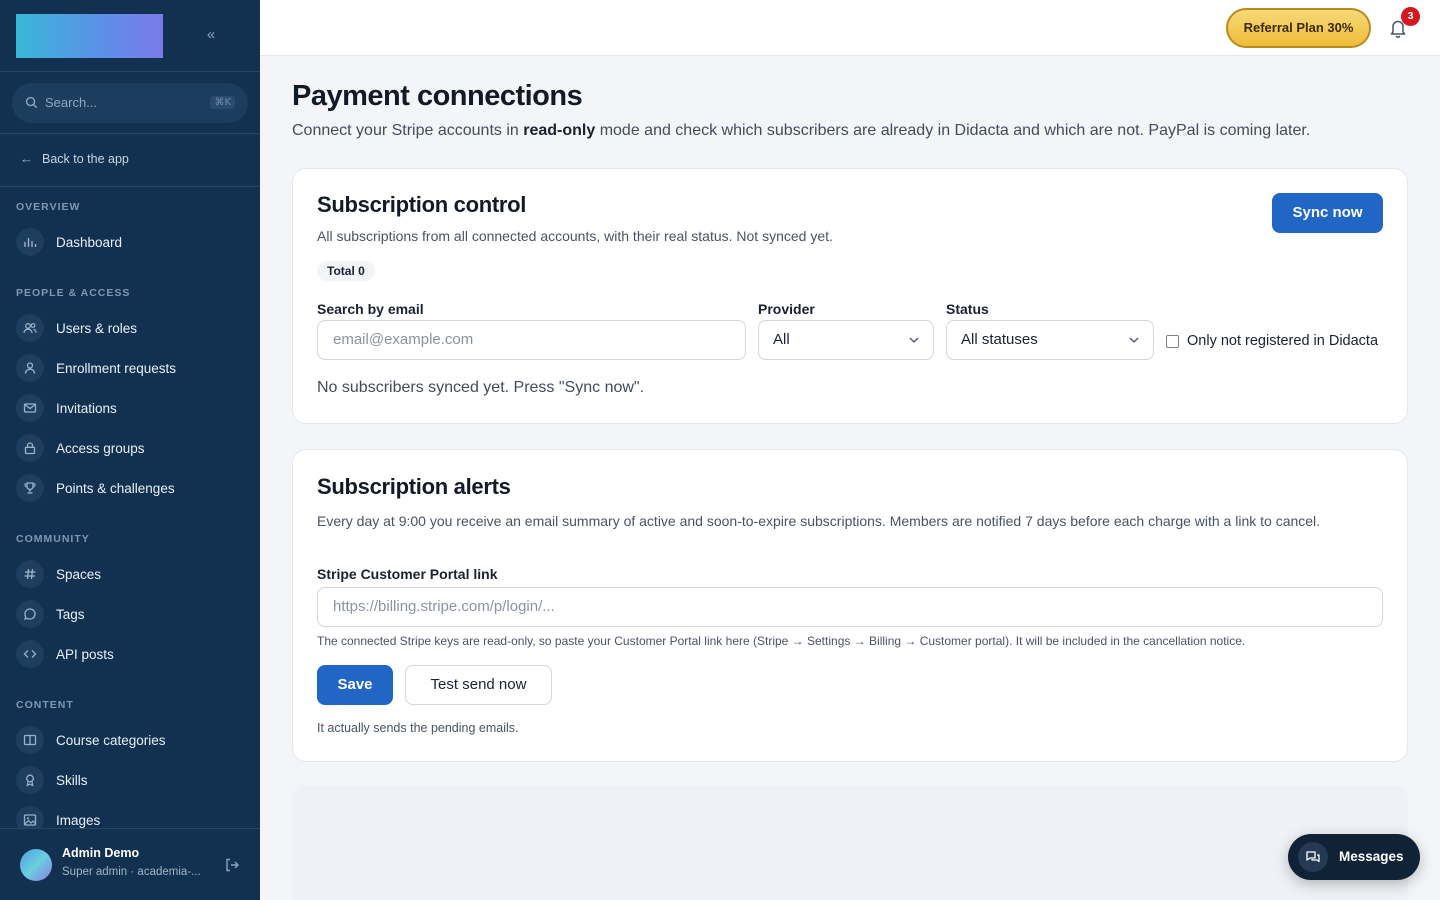 This screenshot has width=1440, height=900. I want to click on lock-icon, so click(30, 448).